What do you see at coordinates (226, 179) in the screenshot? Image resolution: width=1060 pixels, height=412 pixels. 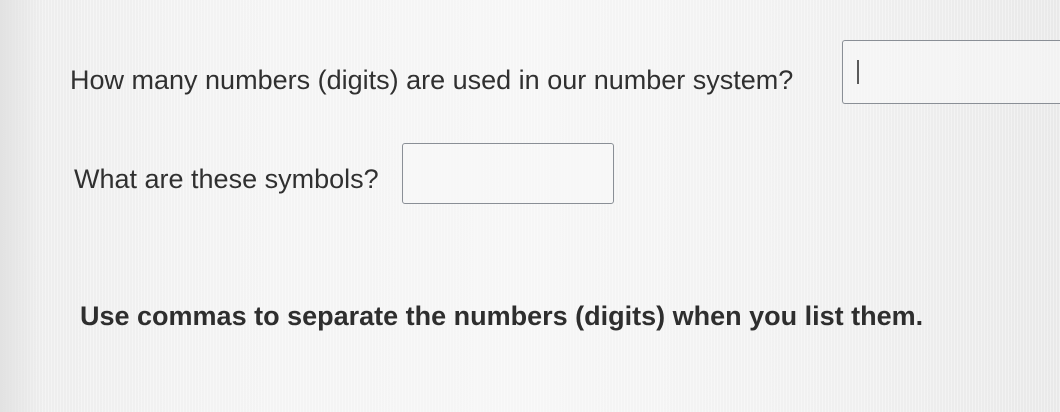 I see `question-2-text: What are these symbols?` at bounding box center [226, 179].